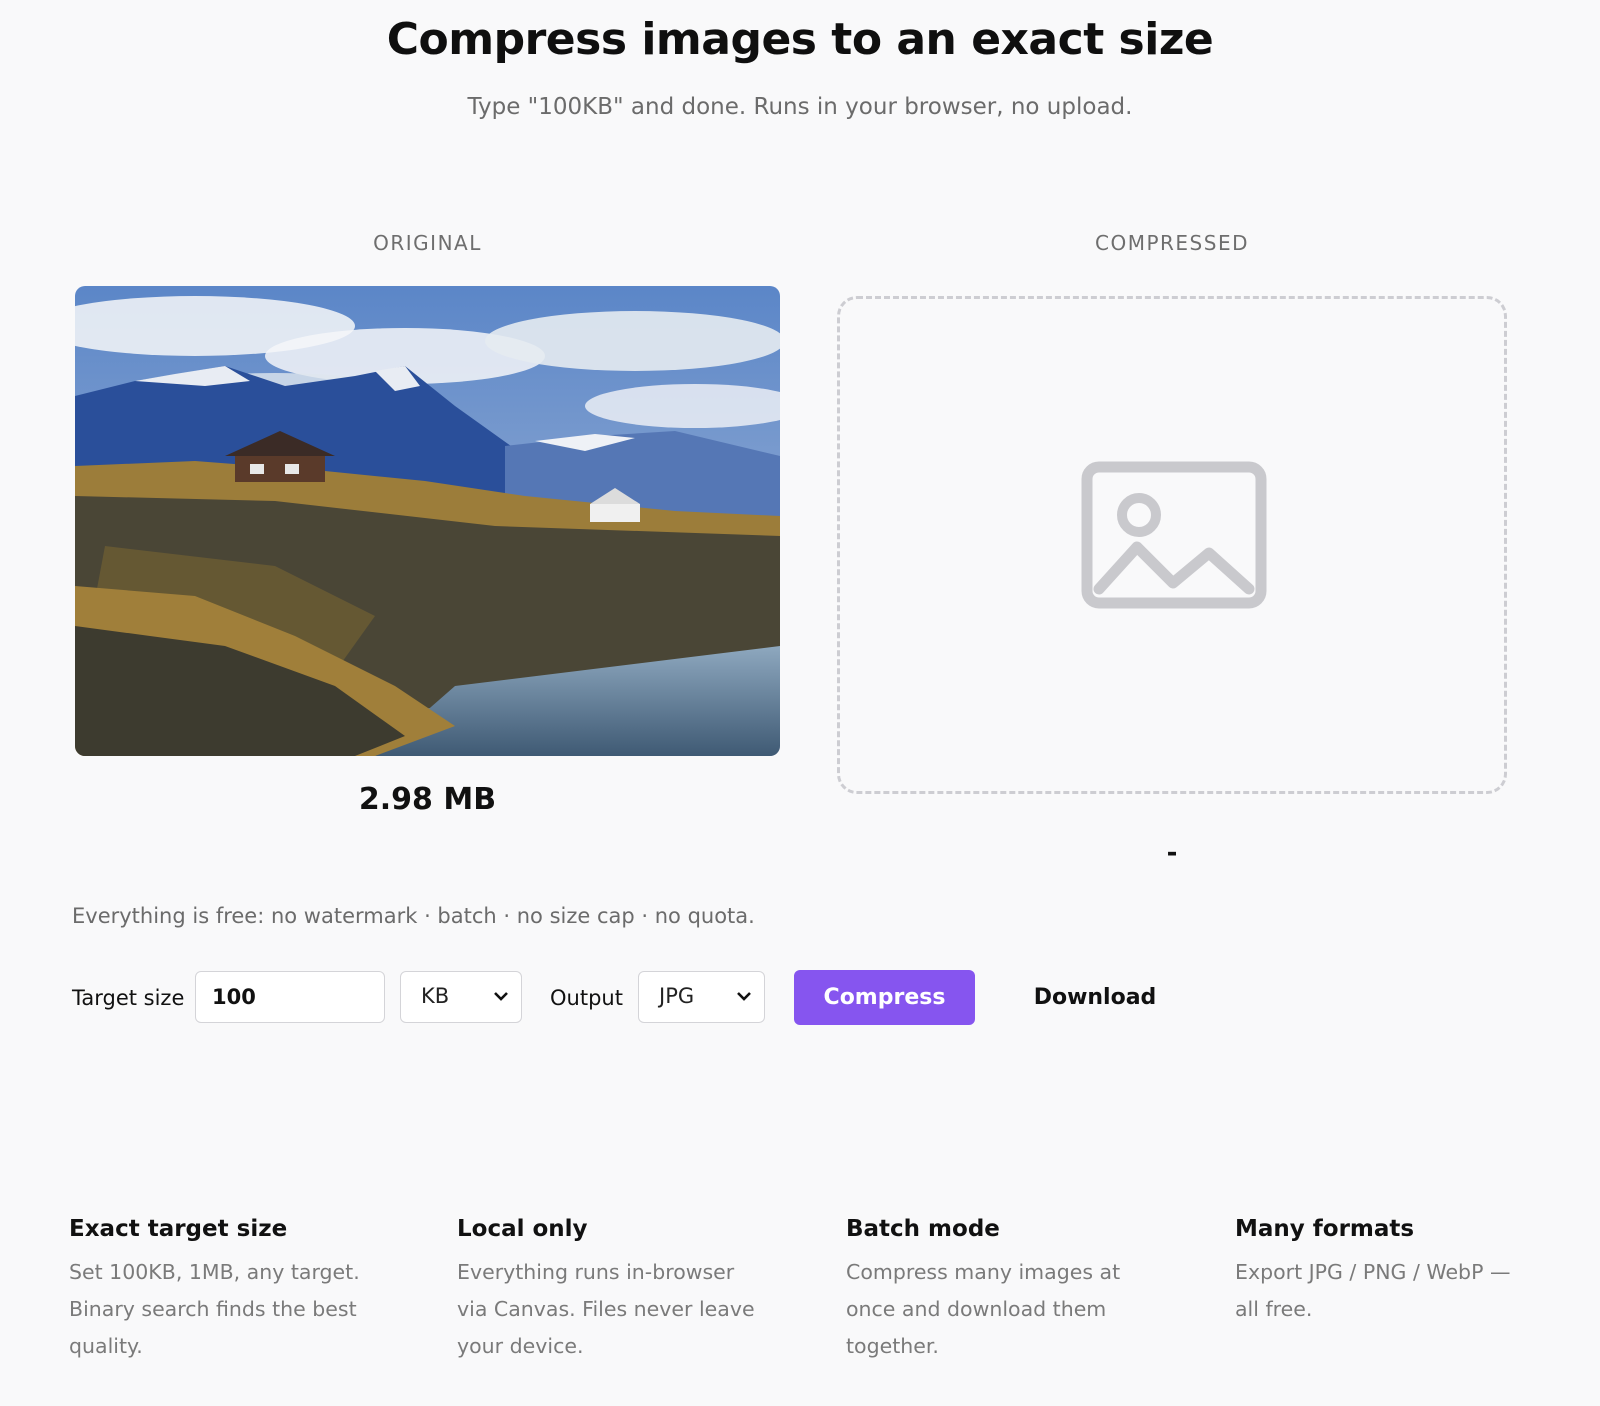 Image resolution: width=1600 pixels, height=1406 pixels. What do you see at coordinates (214, 1272) in the screenshot?
I see `feature-desc-line: Set 100KB, 1MB, any target.` at bounding box center [214, 1272].